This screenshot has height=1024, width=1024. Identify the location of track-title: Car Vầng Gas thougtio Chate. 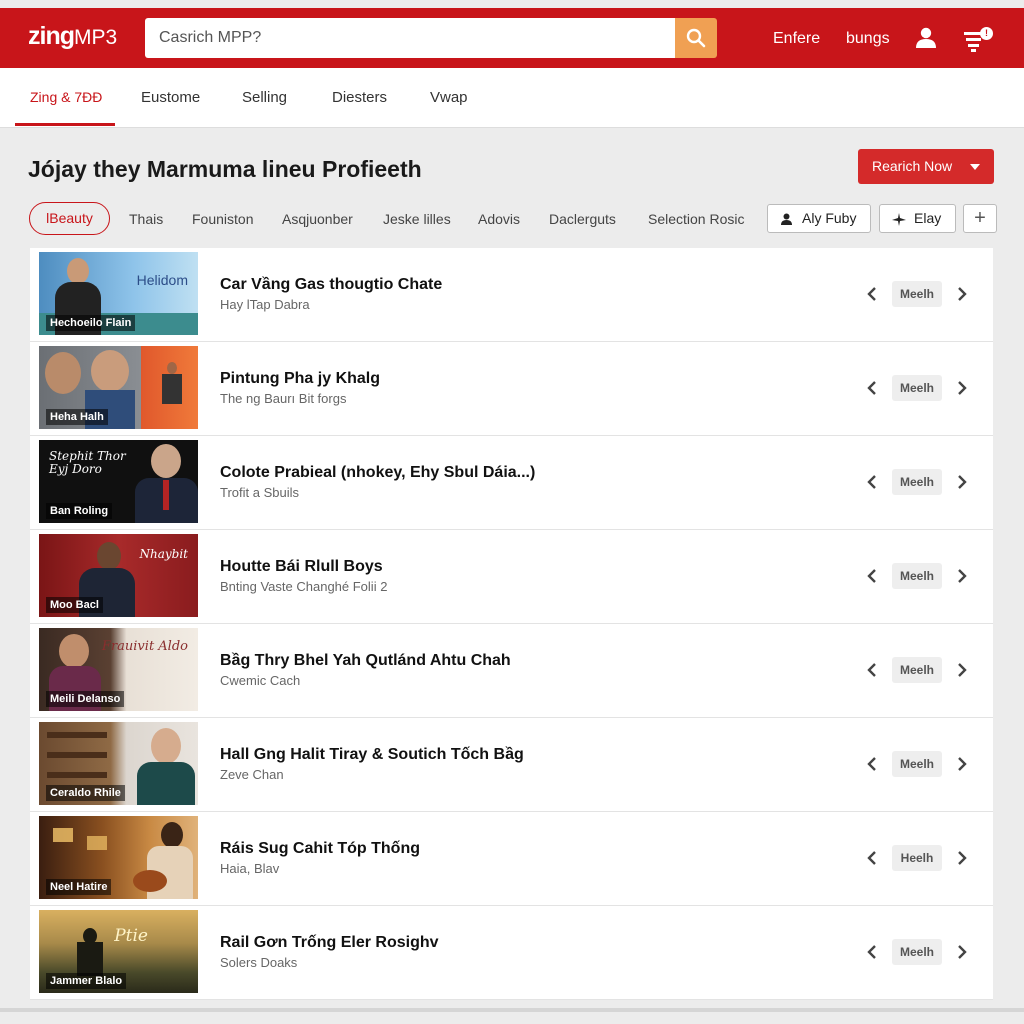
(331, 285).